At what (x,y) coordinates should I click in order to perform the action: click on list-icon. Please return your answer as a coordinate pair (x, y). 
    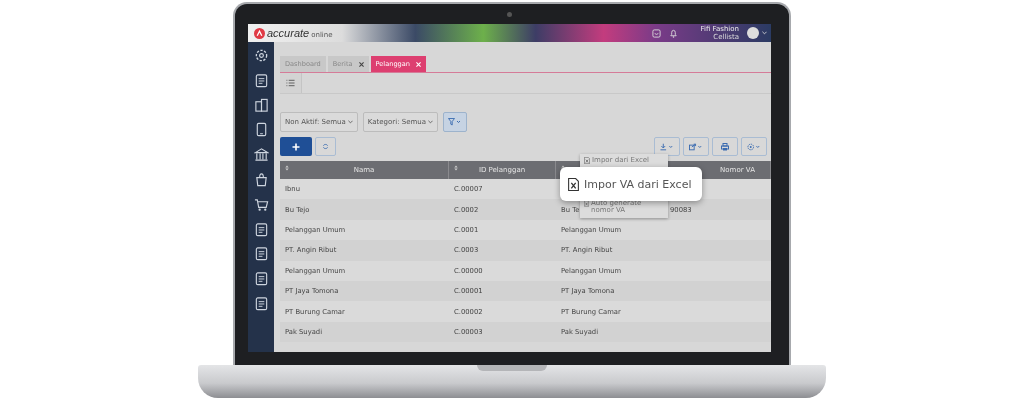
    Looking at the image, I should click on (290, 83).